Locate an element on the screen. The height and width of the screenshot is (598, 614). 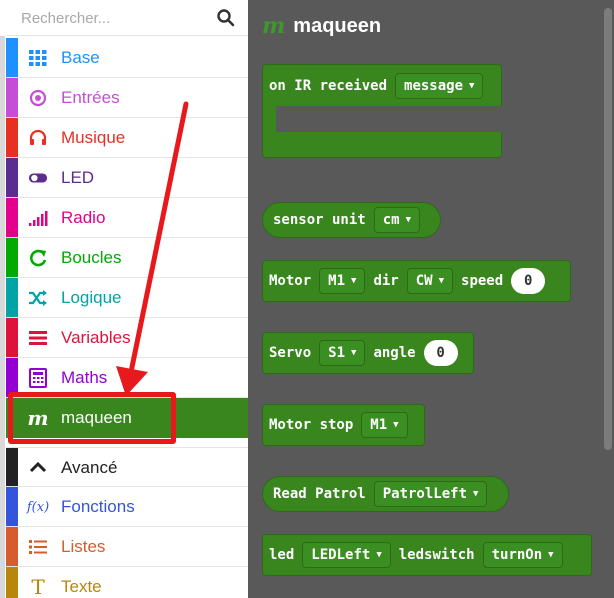
block-ir-slot is located at coordinates (389, 119).